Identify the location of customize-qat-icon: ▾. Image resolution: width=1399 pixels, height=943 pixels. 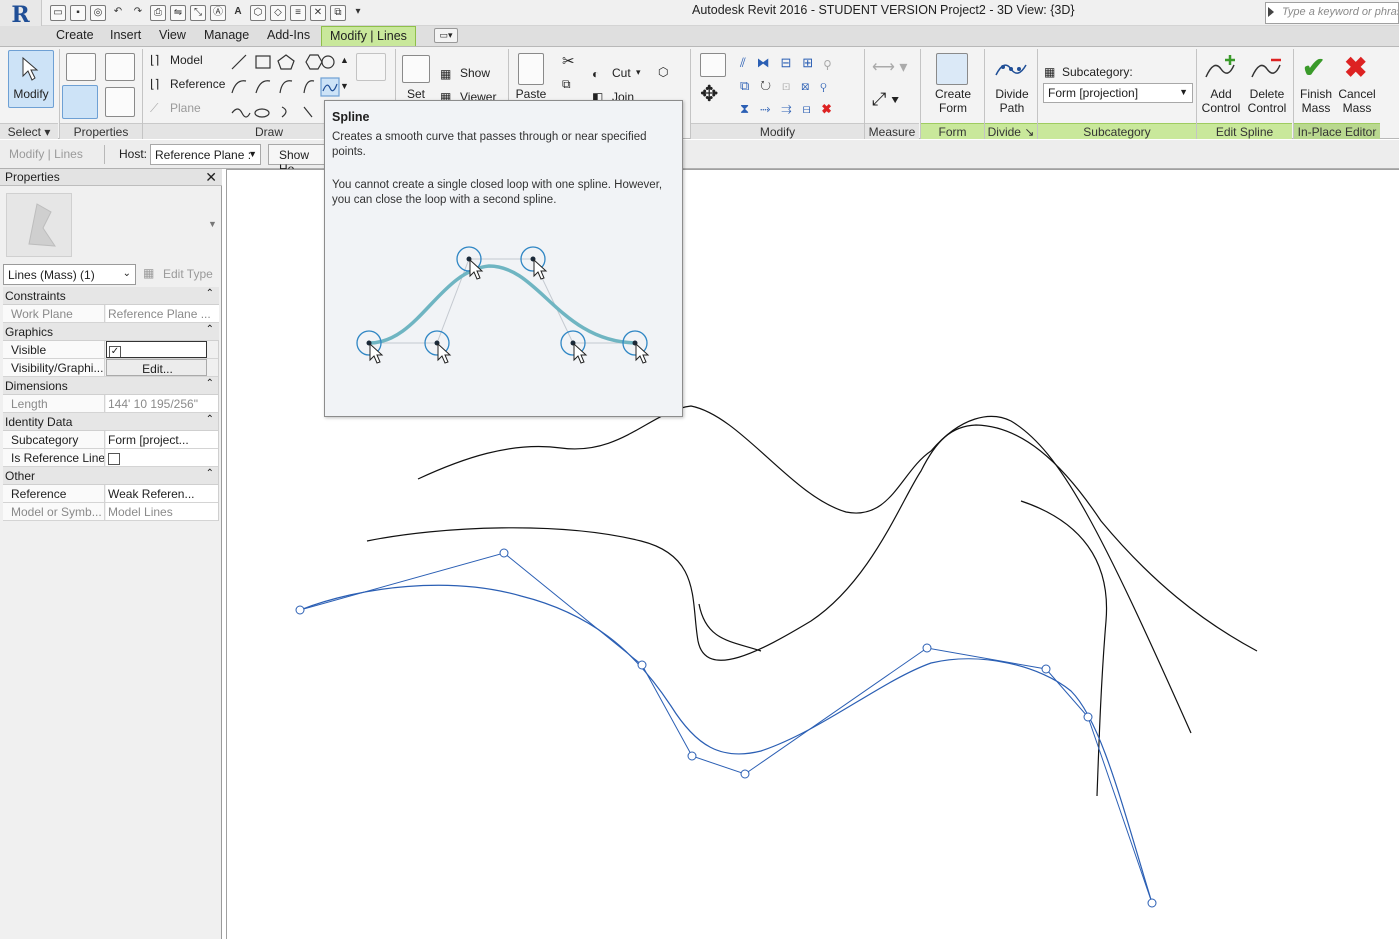
(358, 13).